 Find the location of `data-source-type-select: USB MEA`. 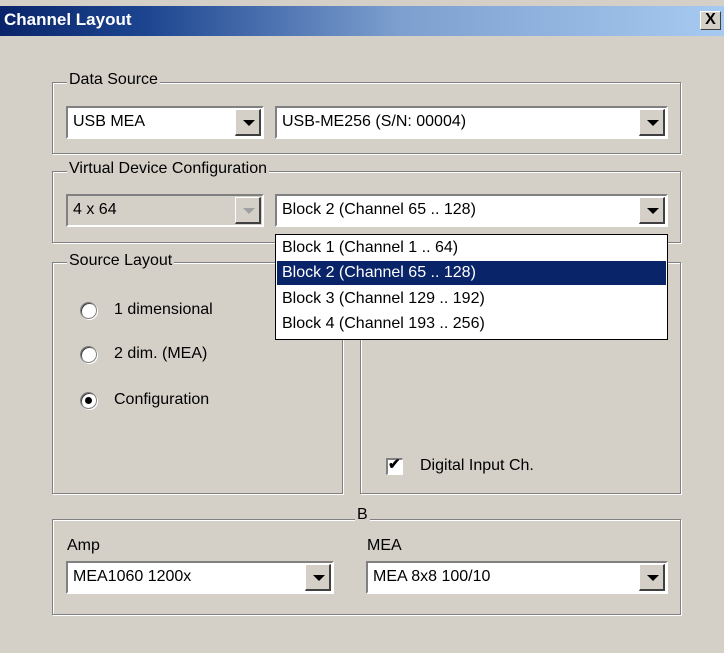

data-source-type-select: USB MEA is located at coordinates (165, 122).